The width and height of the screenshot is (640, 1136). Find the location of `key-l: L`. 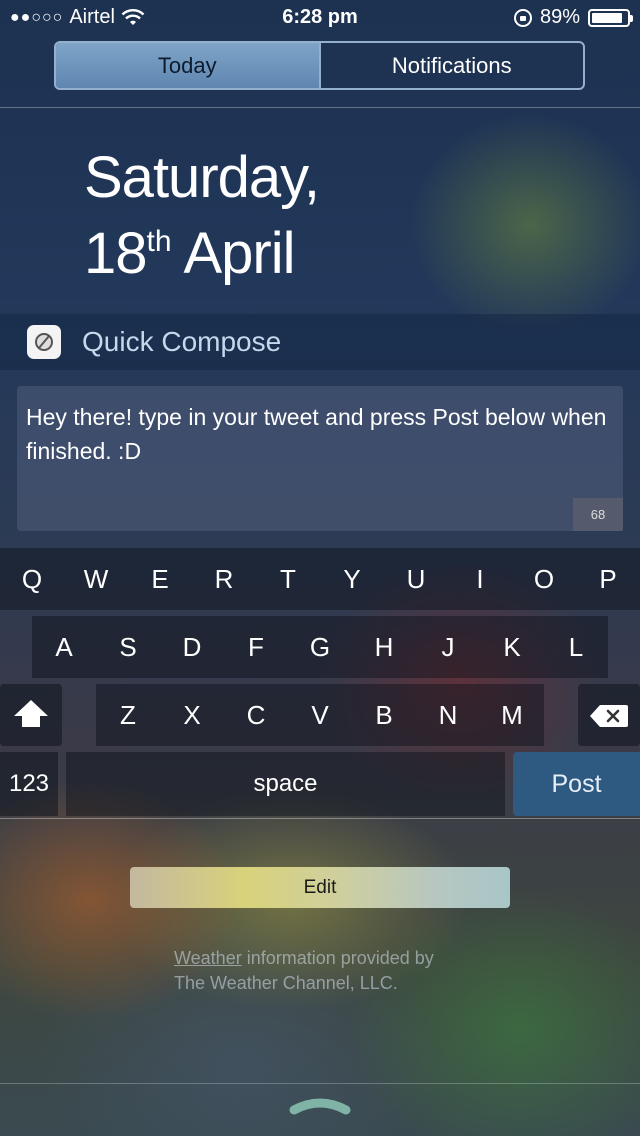

key-l: L is located at coordinates (576, 647).